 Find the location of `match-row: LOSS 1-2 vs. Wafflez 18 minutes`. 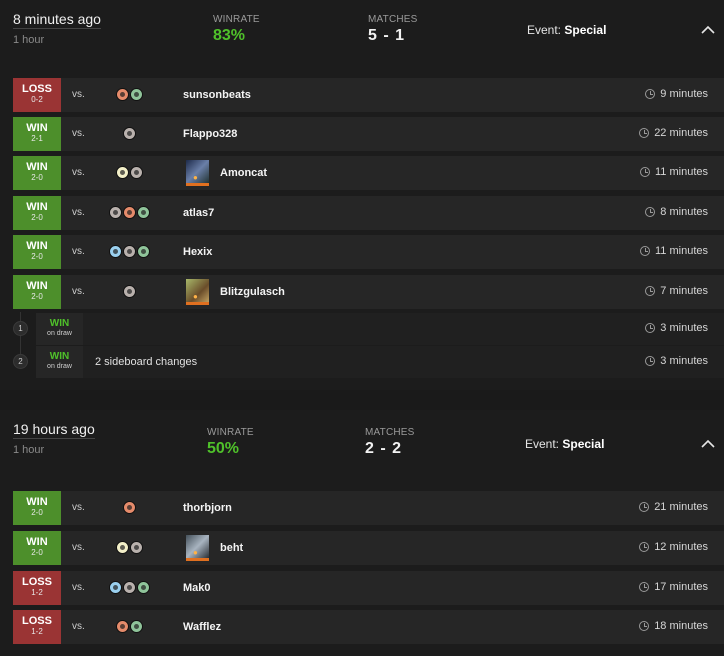

match-row: LOSS 1-2 vs. Wafflez 18 minutes is located at coordinates (368, 627).